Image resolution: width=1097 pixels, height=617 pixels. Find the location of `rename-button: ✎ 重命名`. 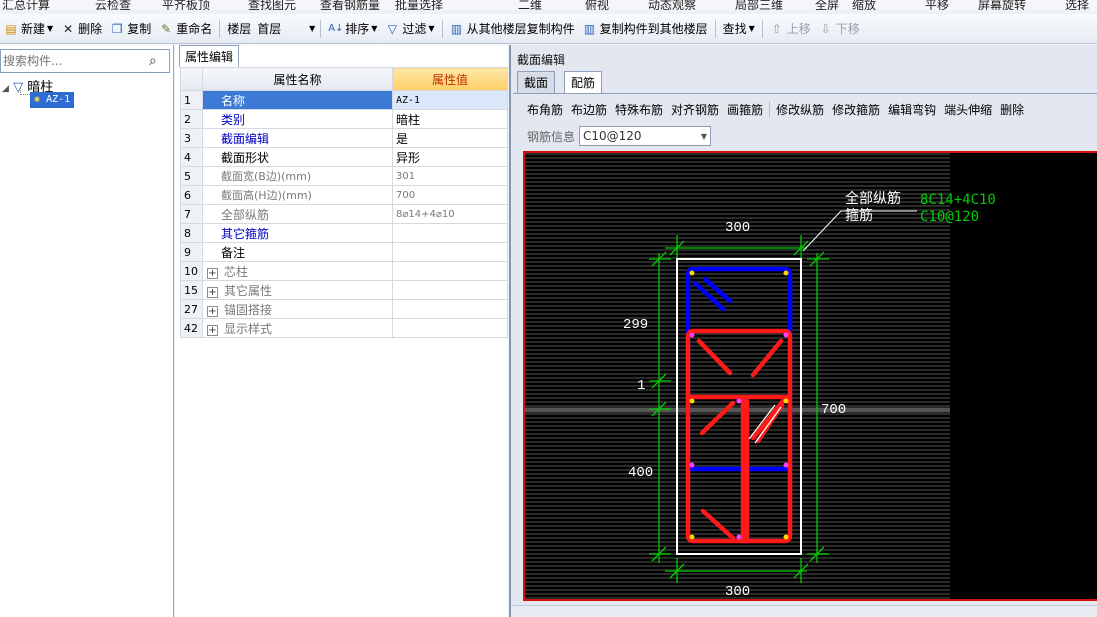

rename-button: ✎ 重命名 is located at coordinates (185, 29).